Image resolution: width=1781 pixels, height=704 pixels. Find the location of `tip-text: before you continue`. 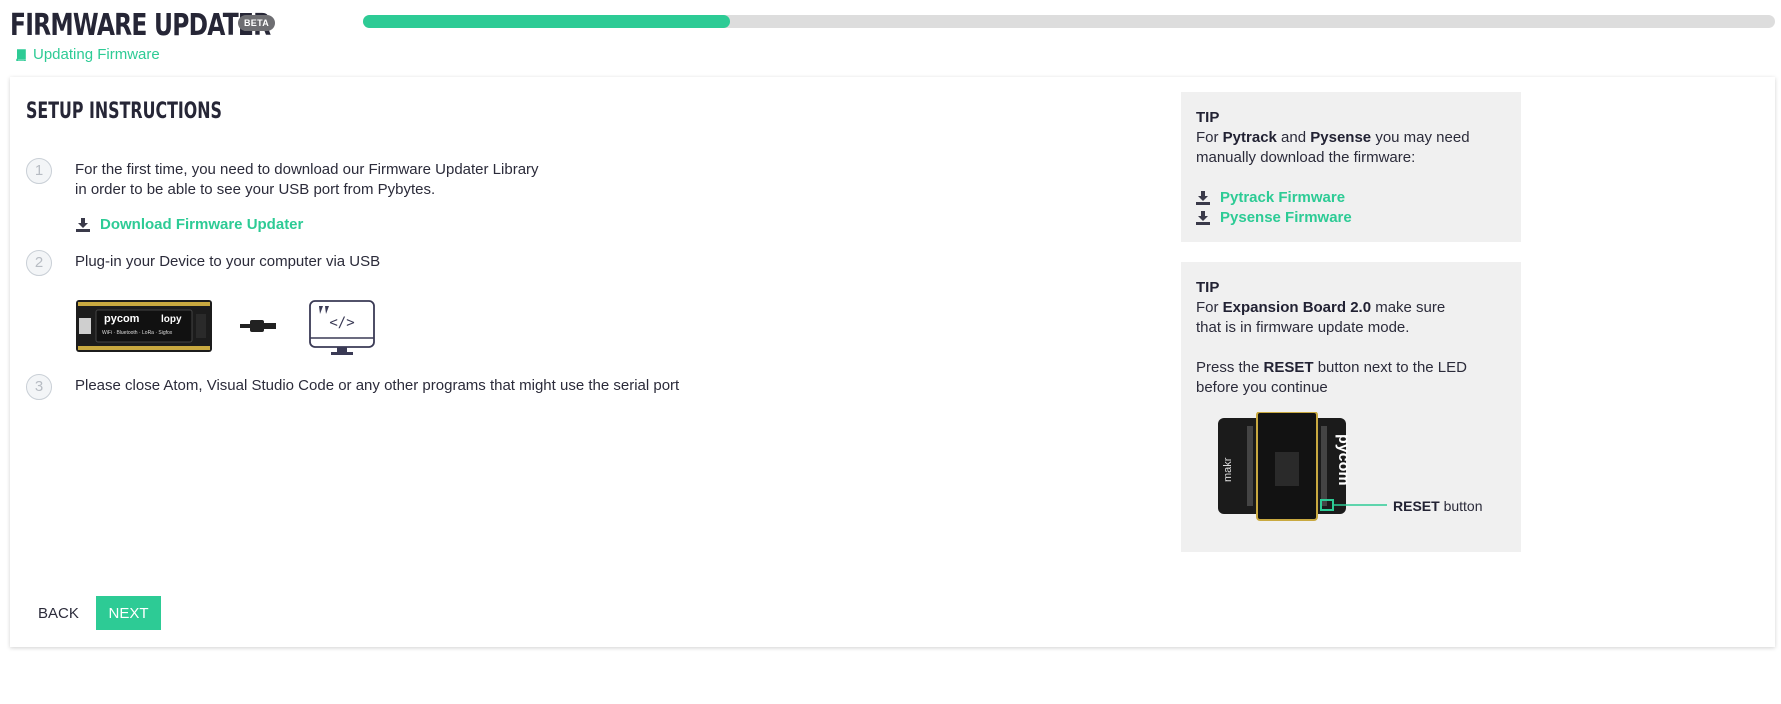

tip-text: before you continue is located at coordinates (1262, 387).